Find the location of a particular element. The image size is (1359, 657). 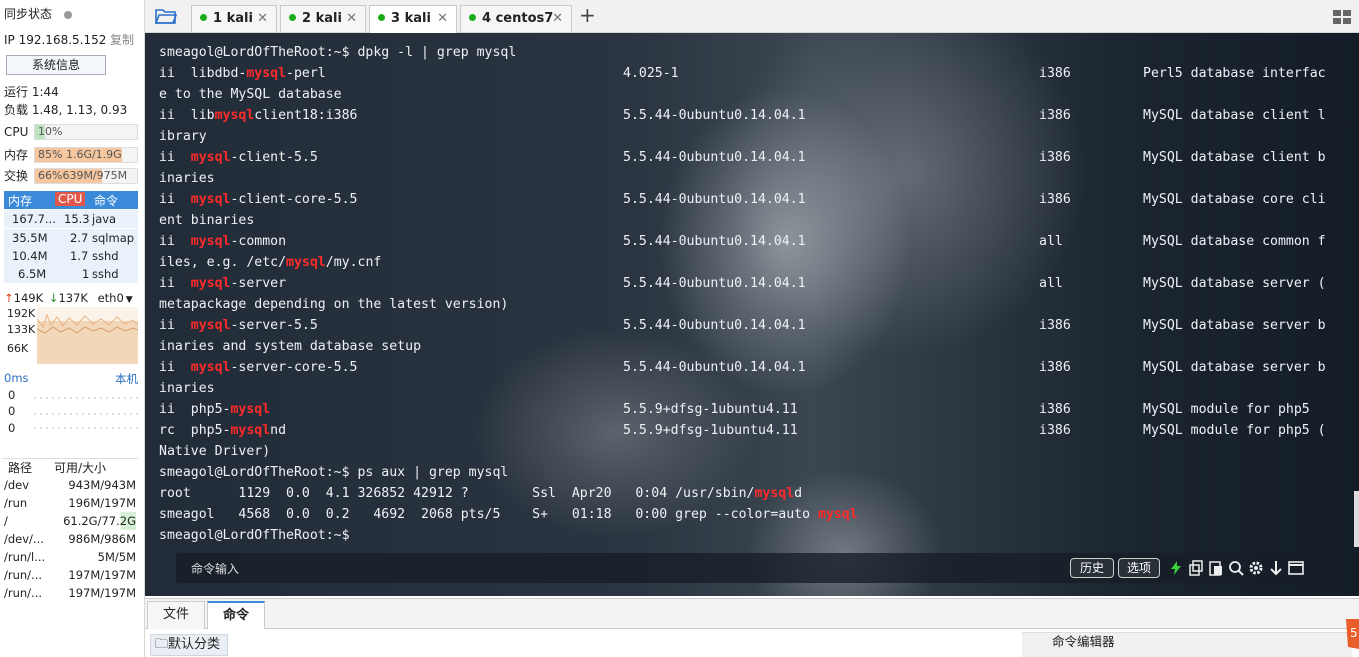

options-button: 选项 is located at coordinates (1139, 568).